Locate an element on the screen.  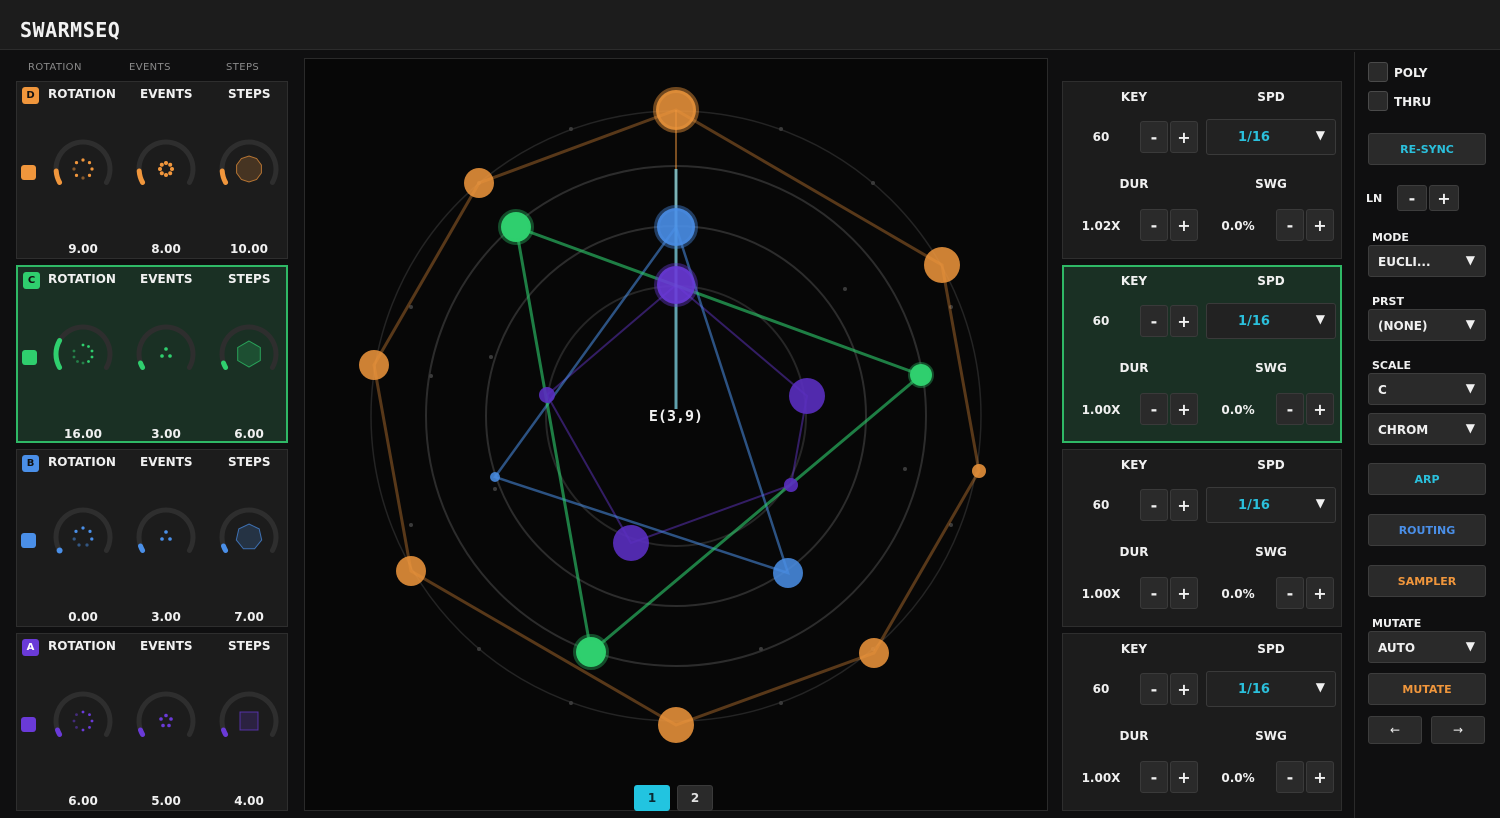
title-bar: SWARMSEQ is located at coordinates (750, 25).